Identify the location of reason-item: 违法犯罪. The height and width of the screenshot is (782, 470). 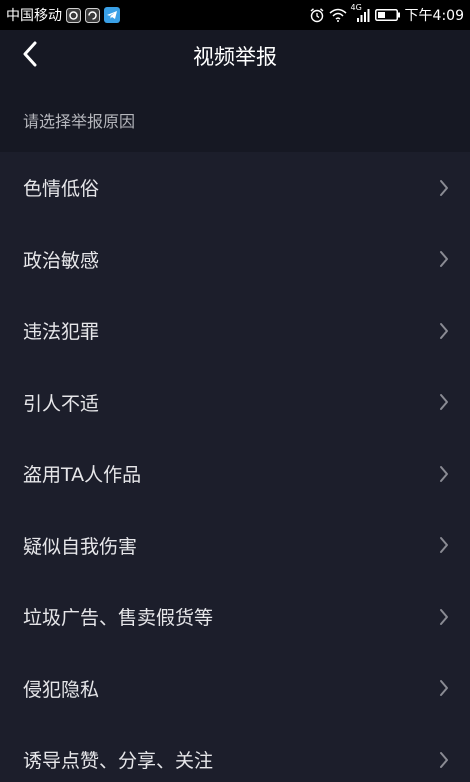
(235, 331).